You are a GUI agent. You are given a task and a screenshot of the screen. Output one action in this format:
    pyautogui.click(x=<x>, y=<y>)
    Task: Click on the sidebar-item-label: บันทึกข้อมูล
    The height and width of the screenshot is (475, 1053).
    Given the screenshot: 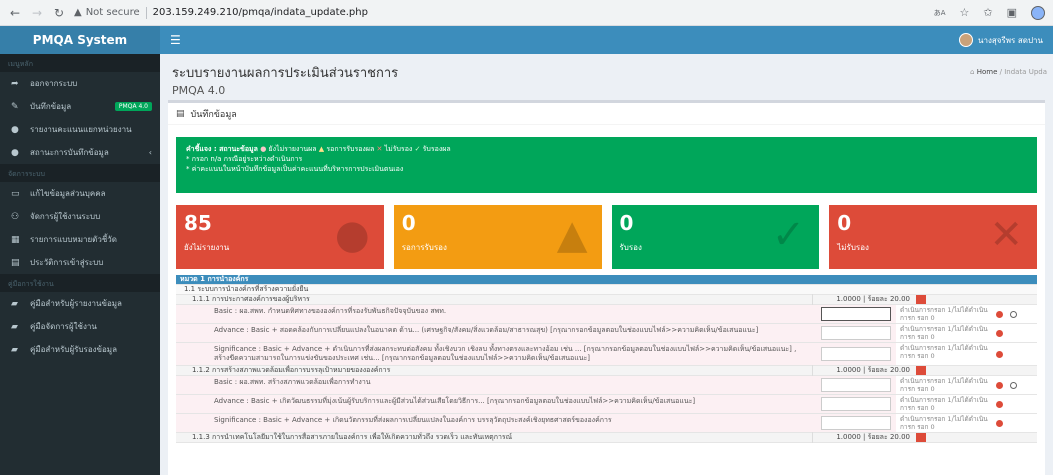 What is the action you would take?
    pyautogui.click(x=51, y=106)
    